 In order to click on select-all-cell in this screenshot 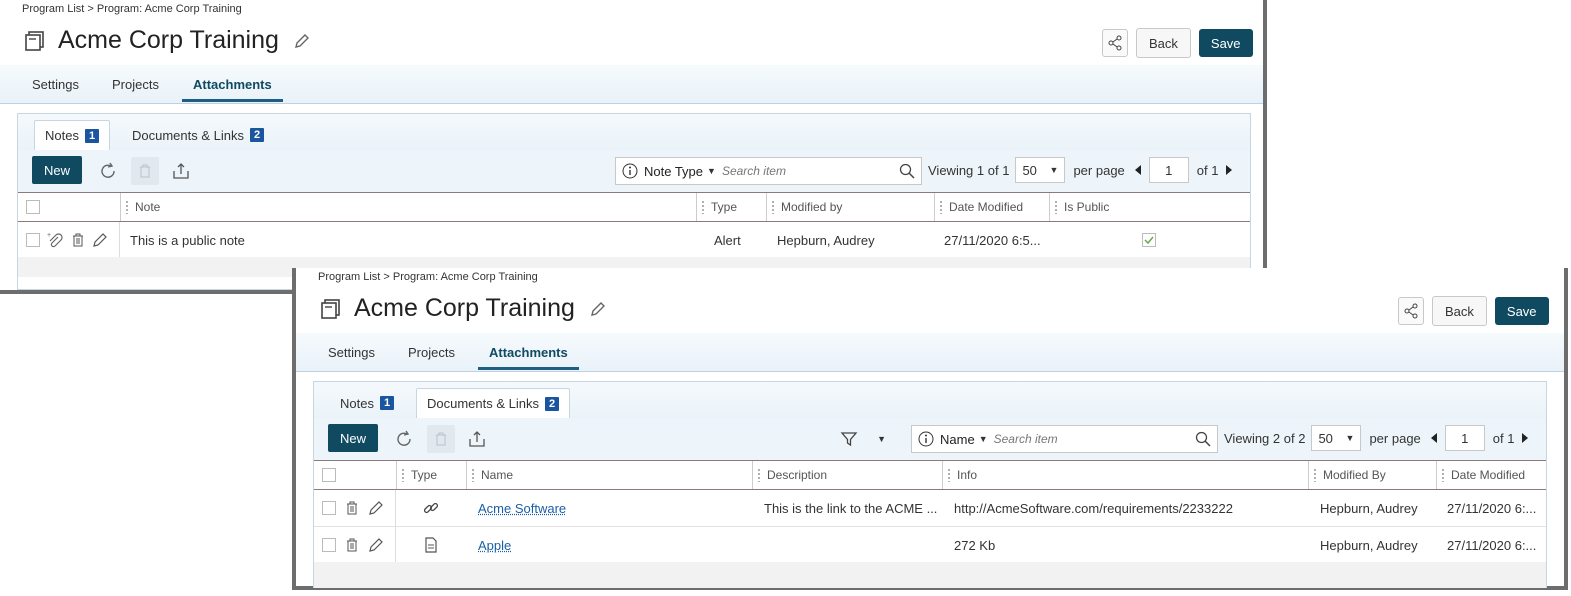, I will do `click(354, 475)`.